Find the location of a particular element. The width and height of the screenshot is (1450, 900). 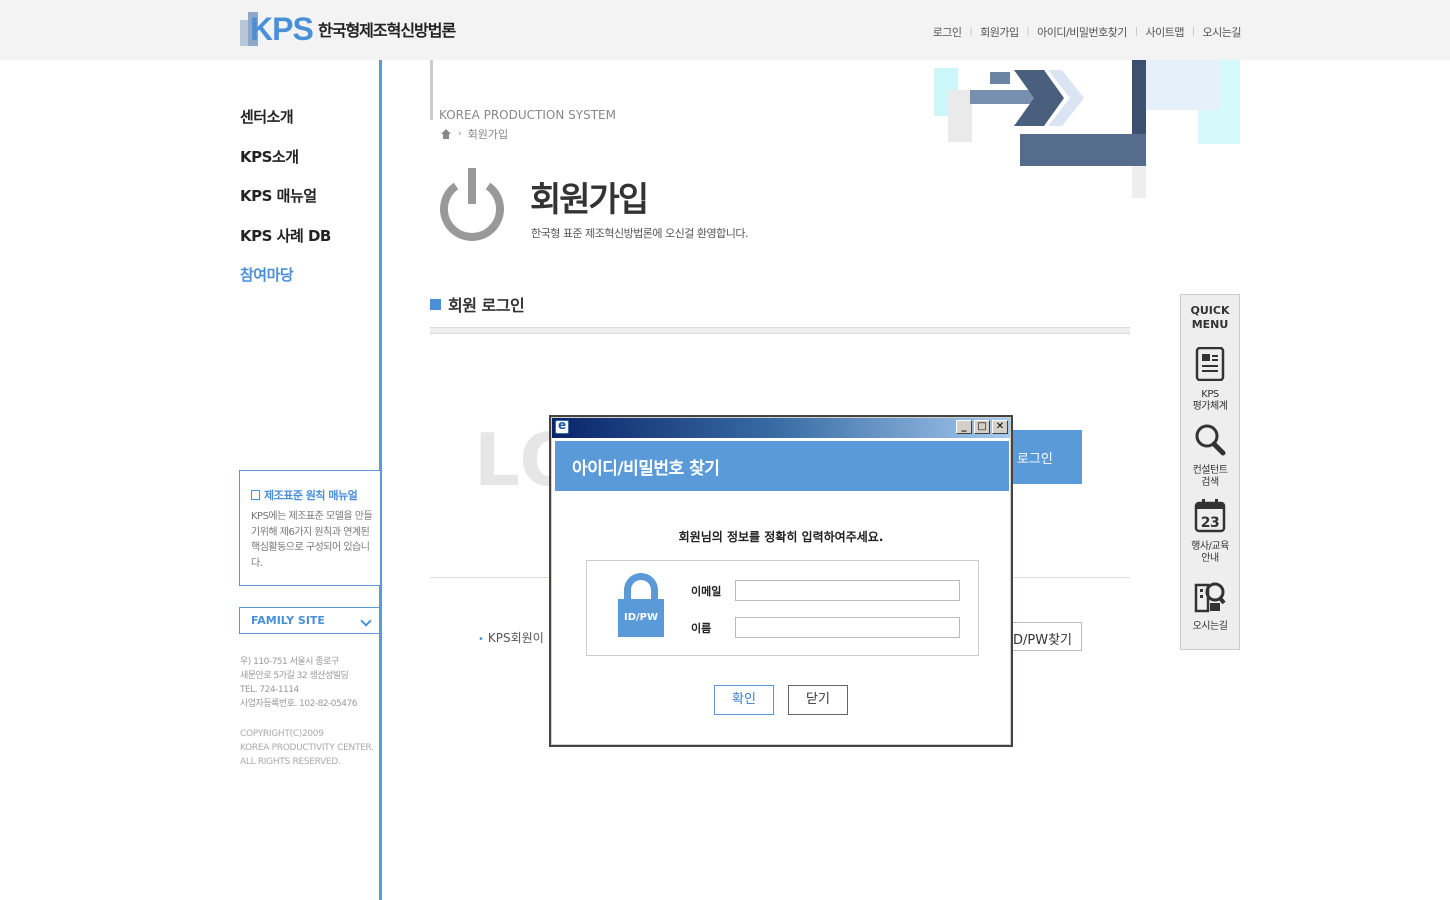

name-row: 이름 is located at coordinates (825, 627).